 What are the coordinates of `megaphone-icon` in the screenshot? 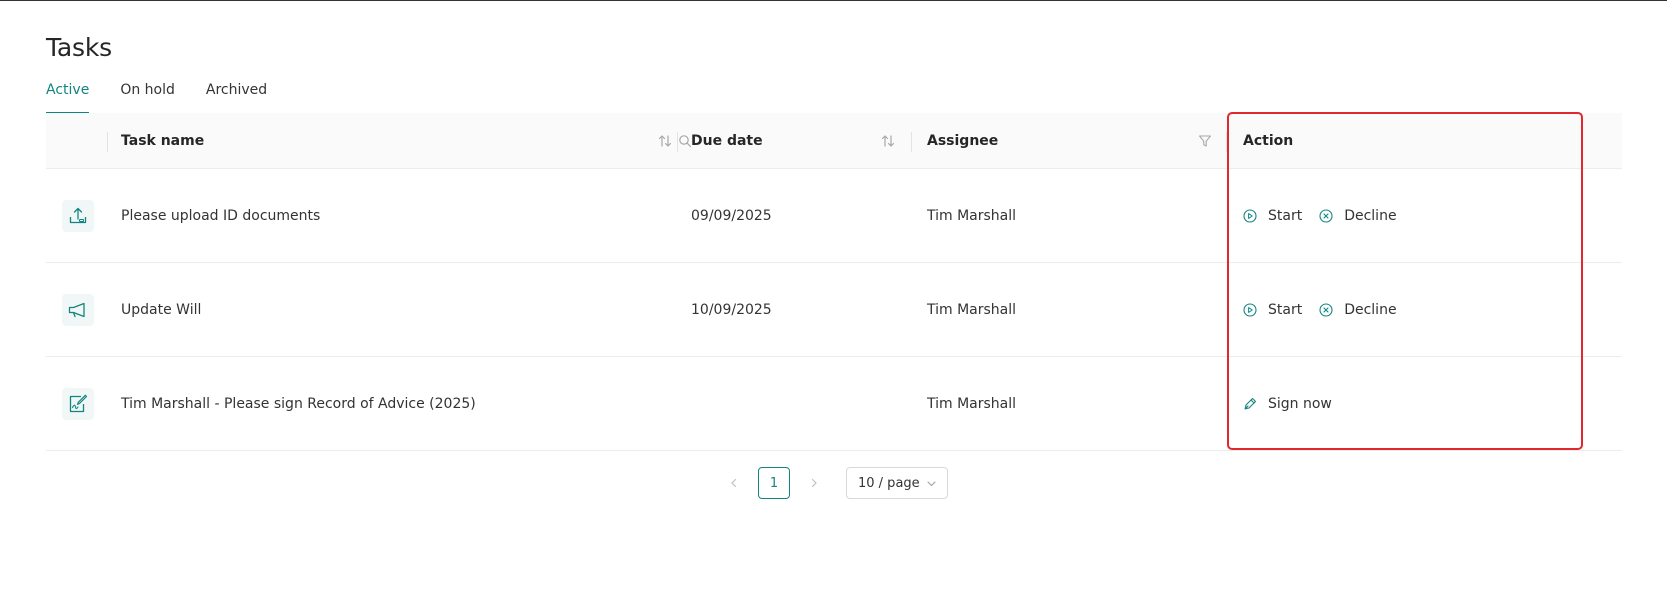 It's located at (78, 310).